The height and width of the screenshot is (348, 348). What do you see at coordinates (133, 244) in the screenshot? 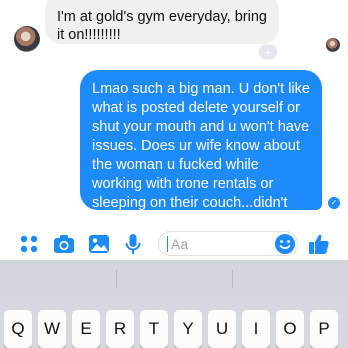
I see `microphone-icon` at bounding box center [133, 244].